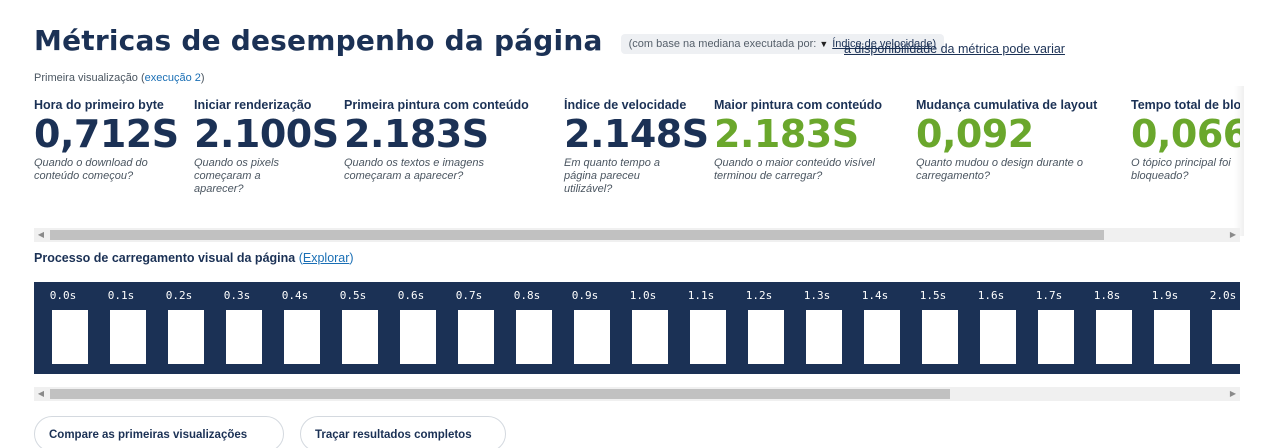  What do you see at coordinates (179, 295) in the screenshot?
I see `frame-time-label: 0.2s` at bounding box center [179, 295].